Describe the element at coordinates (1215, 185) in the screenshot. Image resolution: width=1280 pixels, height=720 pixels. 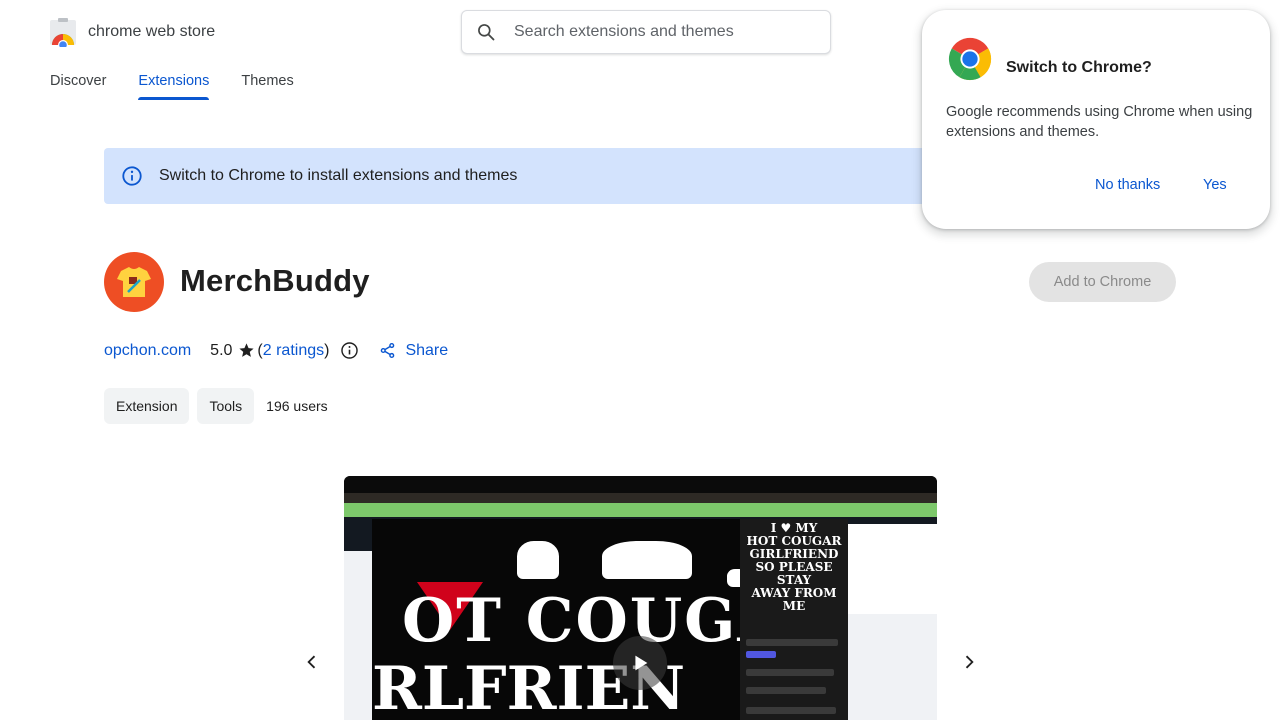
I see `yes-button: Yes` at that location.